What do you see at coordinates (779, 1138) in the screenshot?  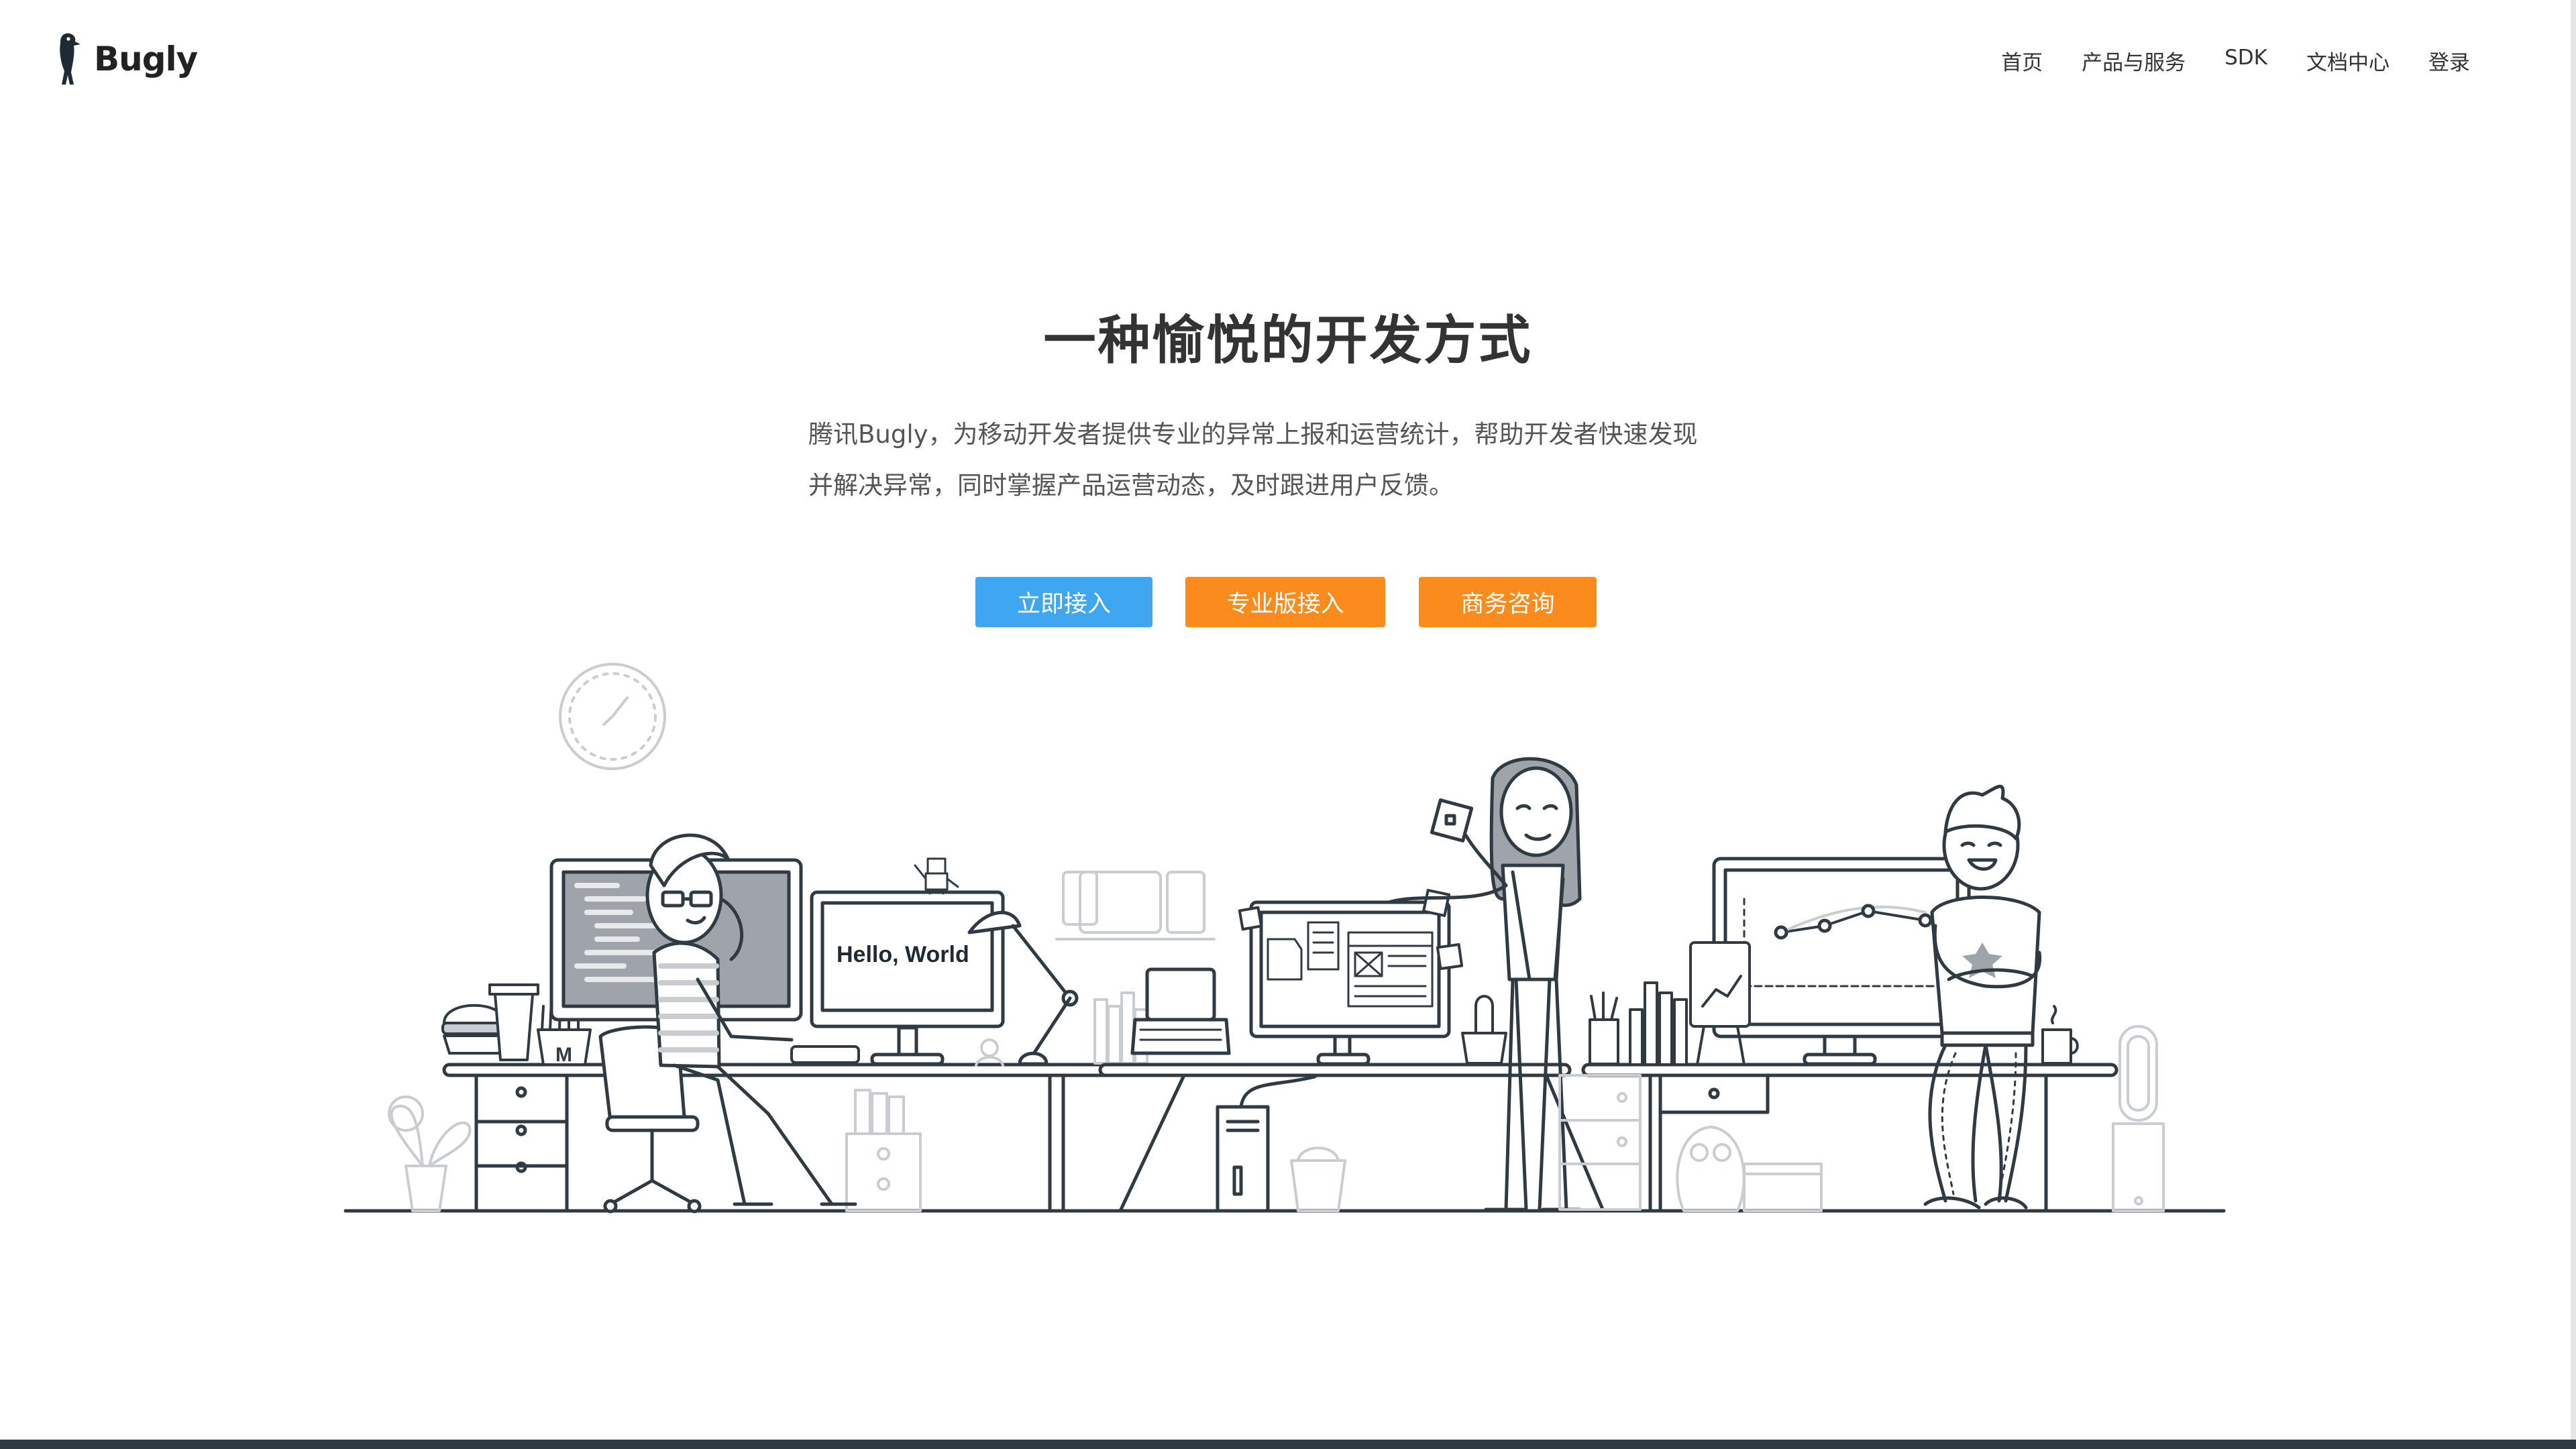 I see `left-desk` at bounding box center [779, 1138].